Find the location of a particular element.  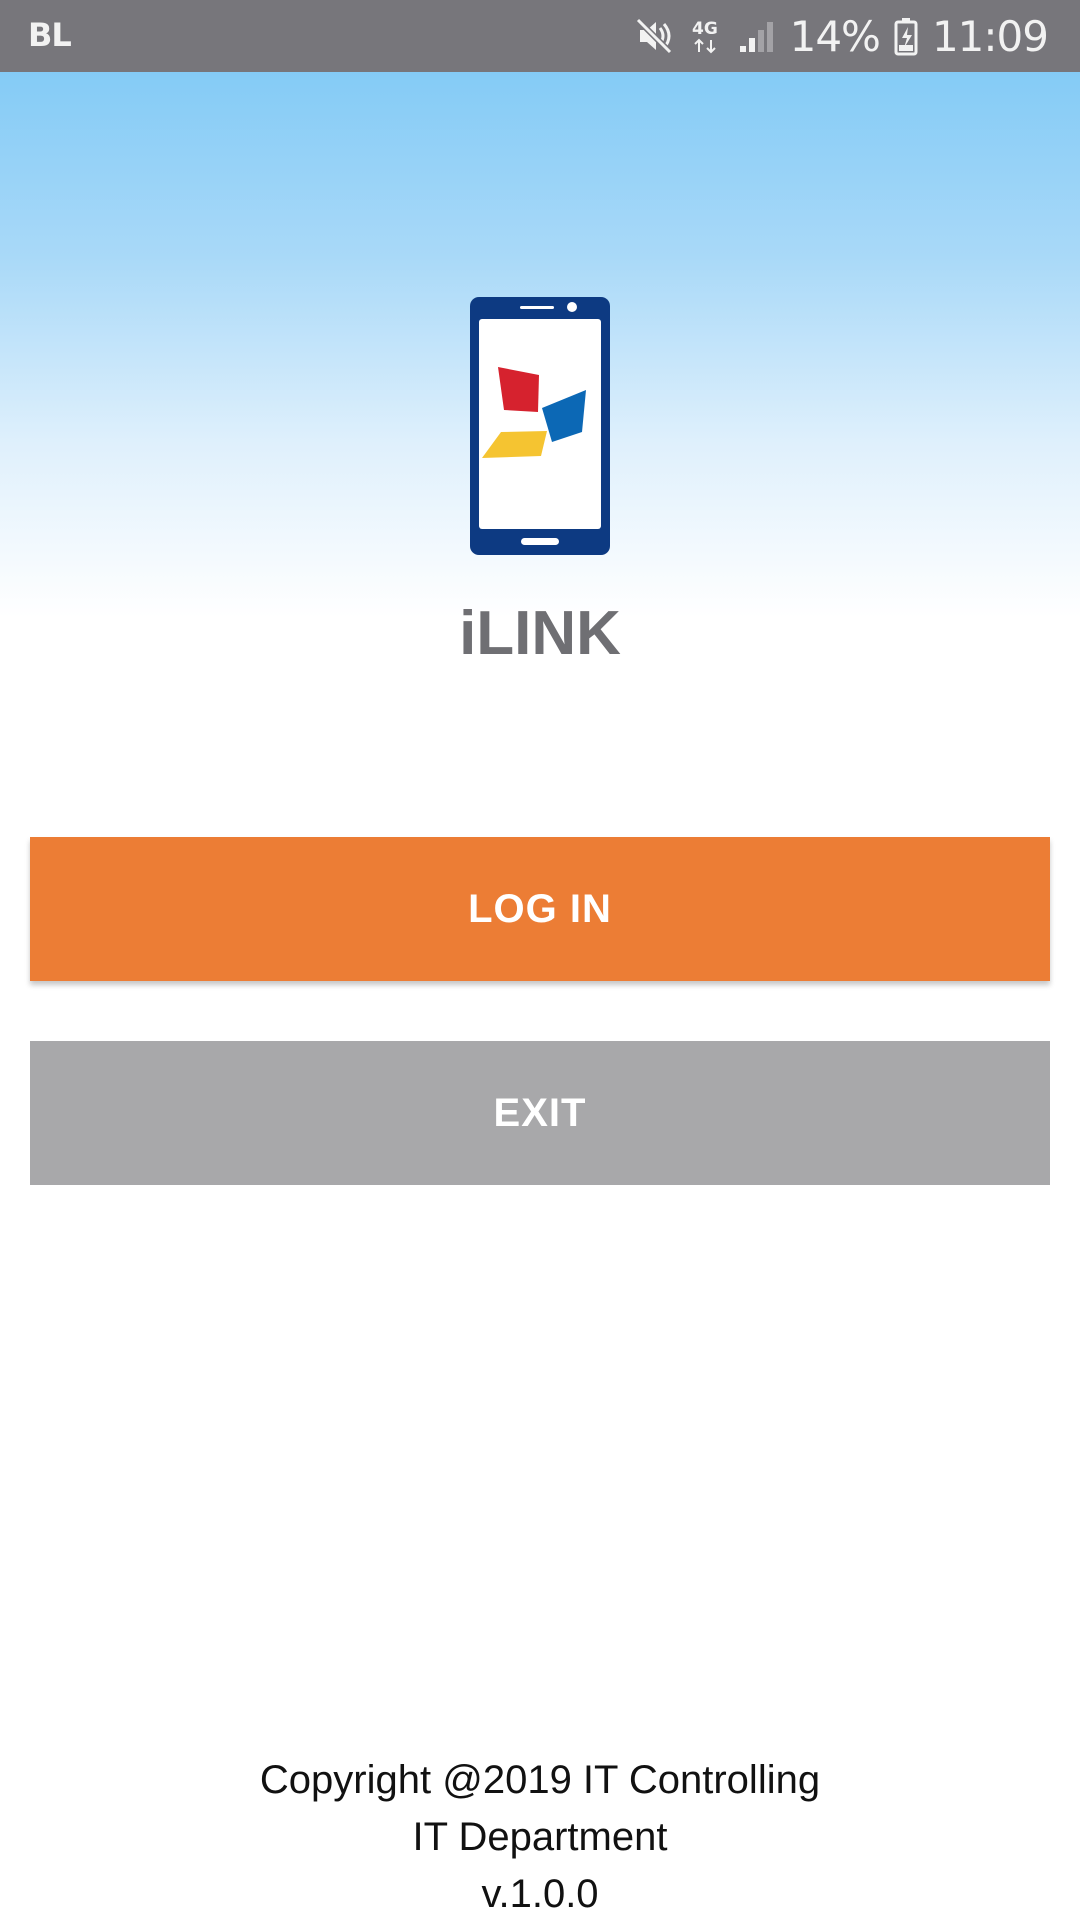

battery-charging-icon is located at coordinates (906, 36).